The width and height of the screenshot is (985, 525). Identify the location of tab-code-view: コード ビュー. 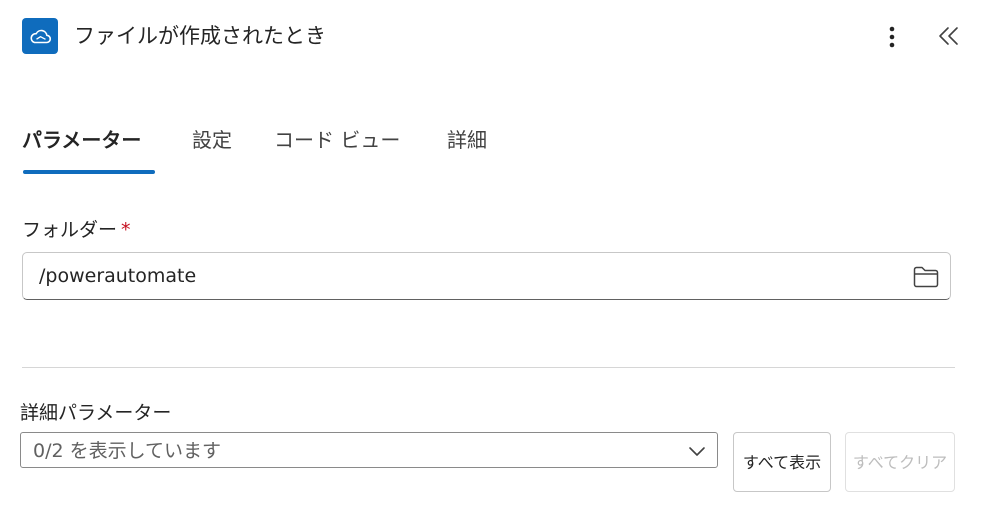
(337, 140).